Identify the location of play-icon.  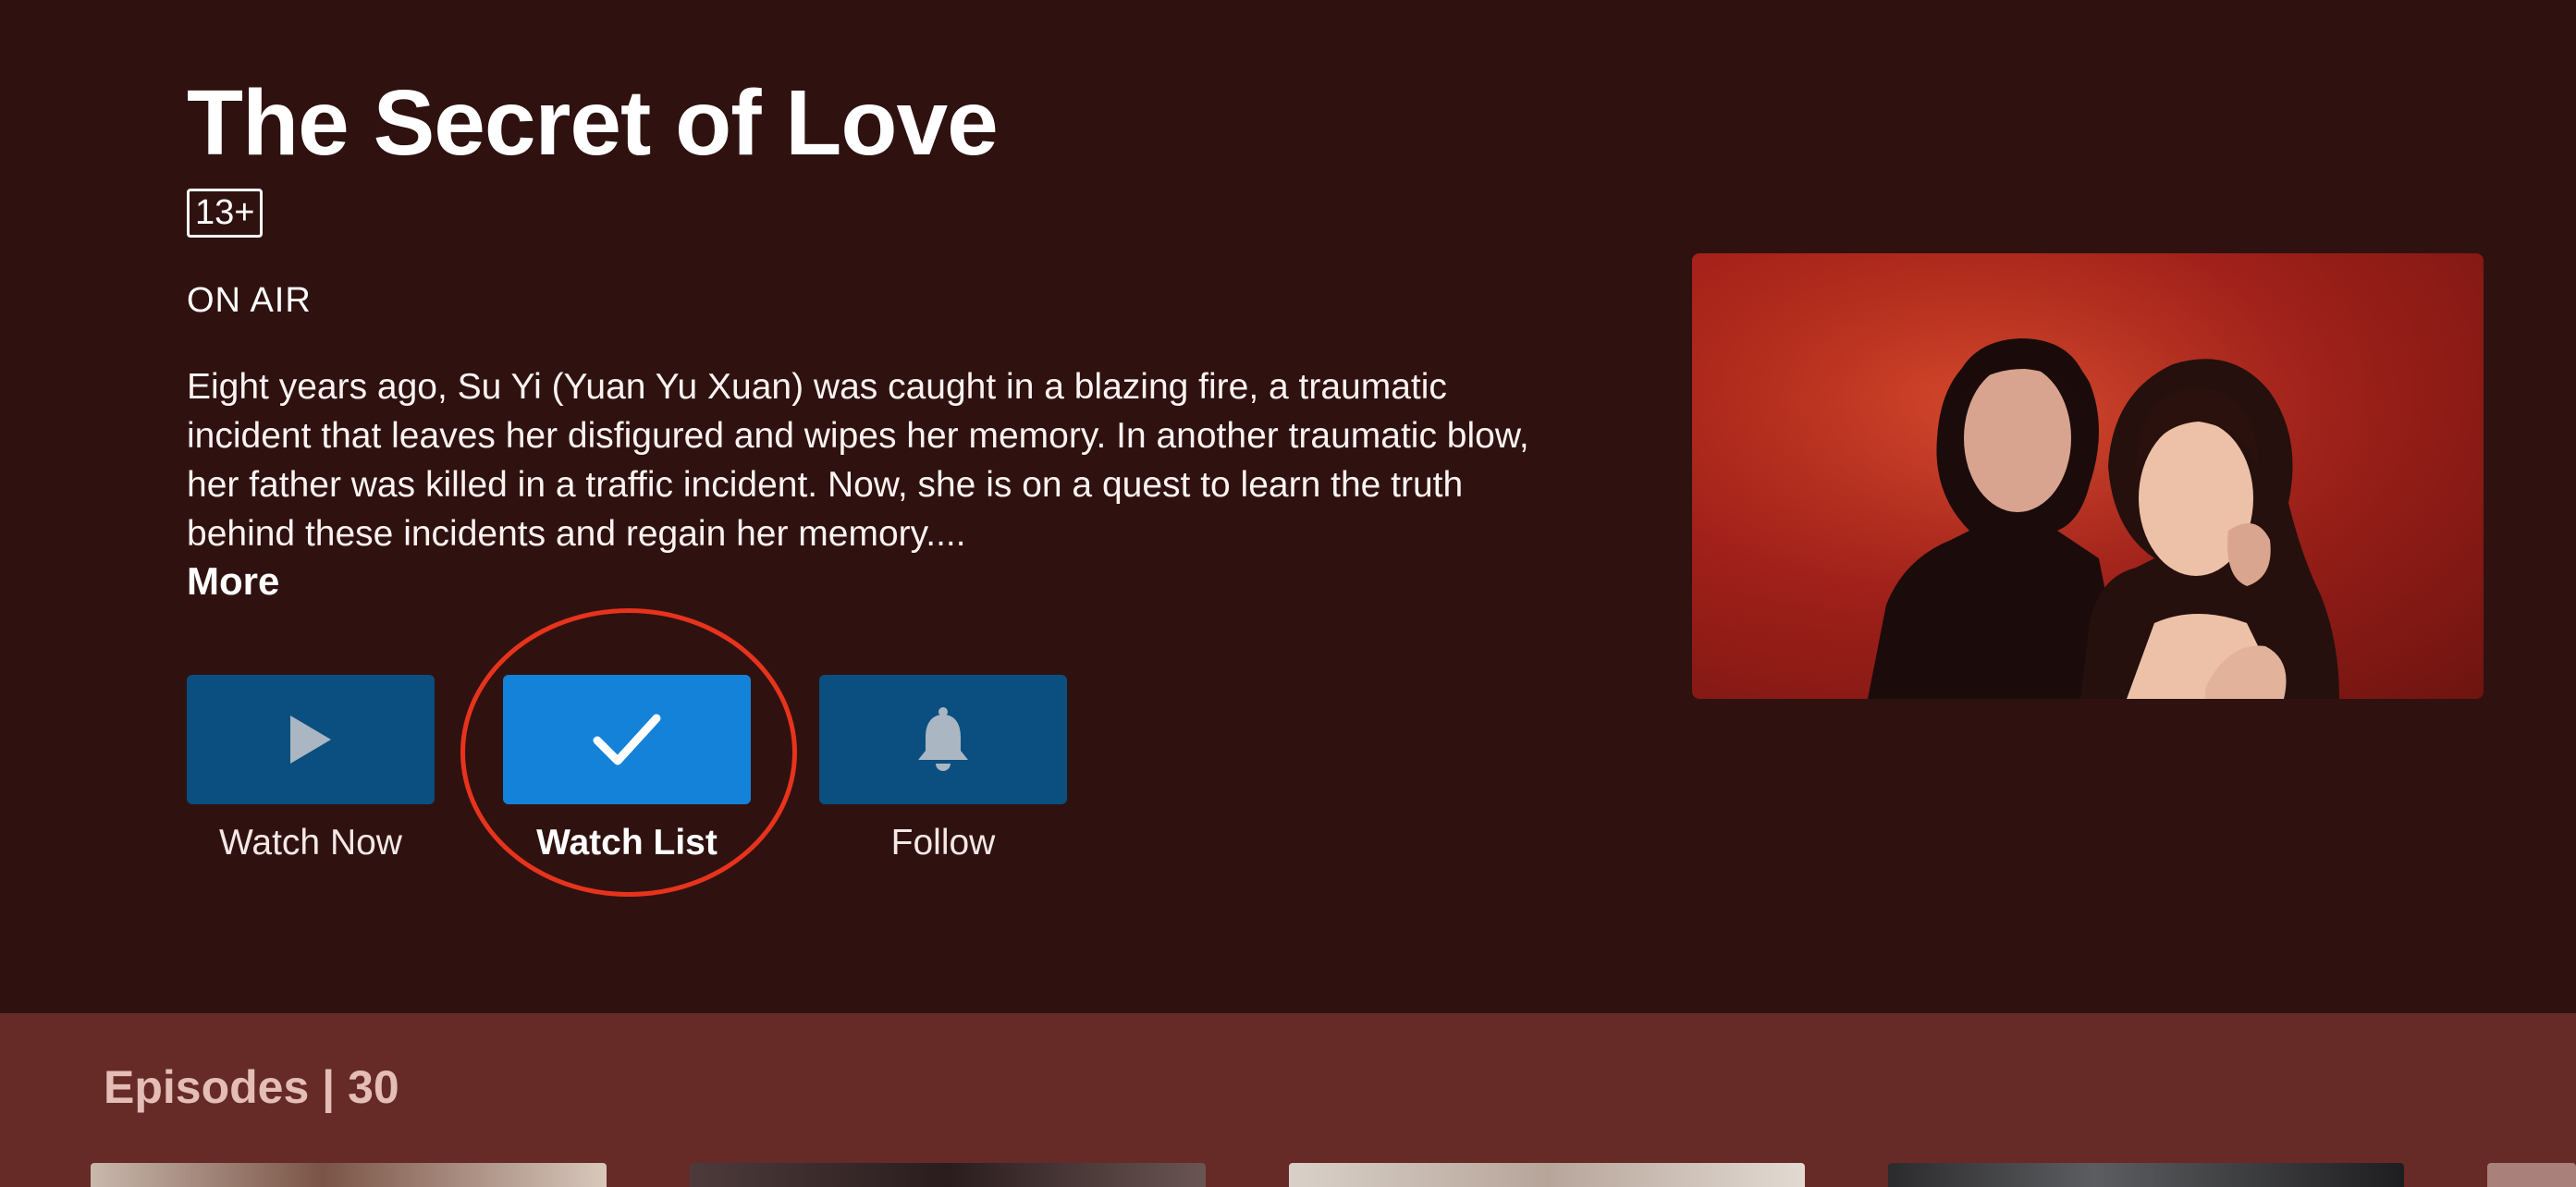
(310, 740).